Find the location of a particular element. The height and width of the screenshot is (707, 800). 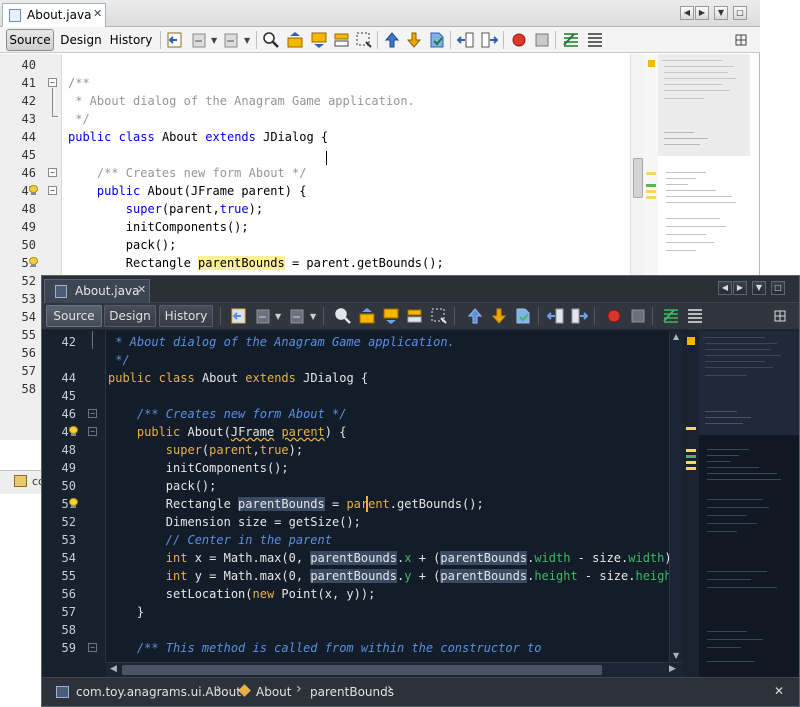

dark-file-tab: About.java ✕ is located at coordinates (97, 291).